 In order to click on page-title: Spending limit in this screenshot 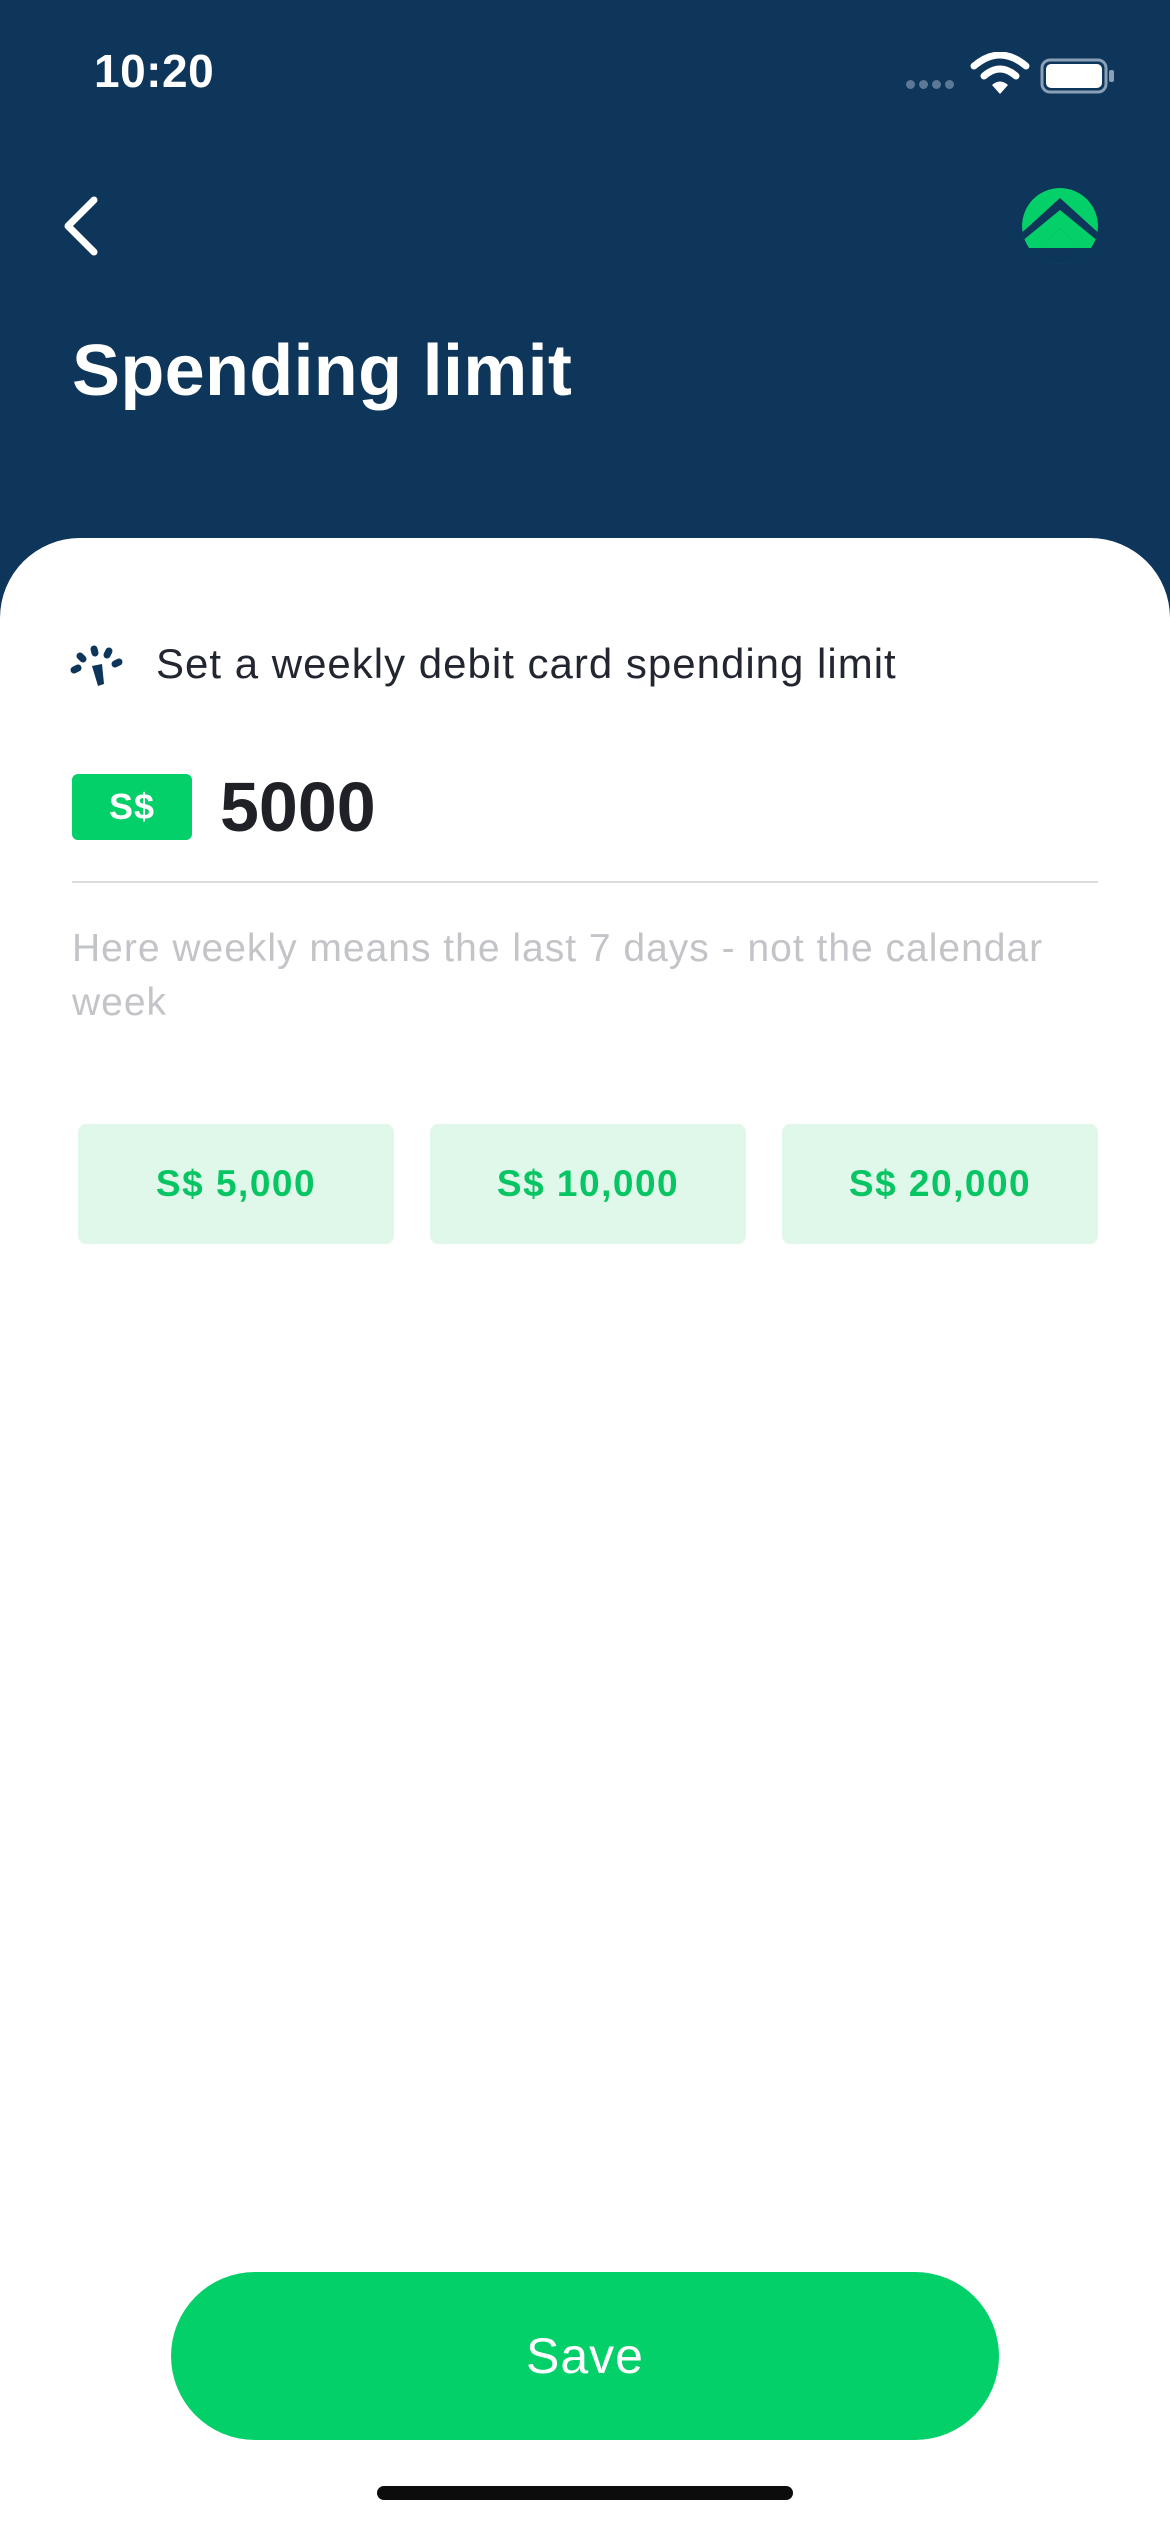, I will do `click(322, 371)`.